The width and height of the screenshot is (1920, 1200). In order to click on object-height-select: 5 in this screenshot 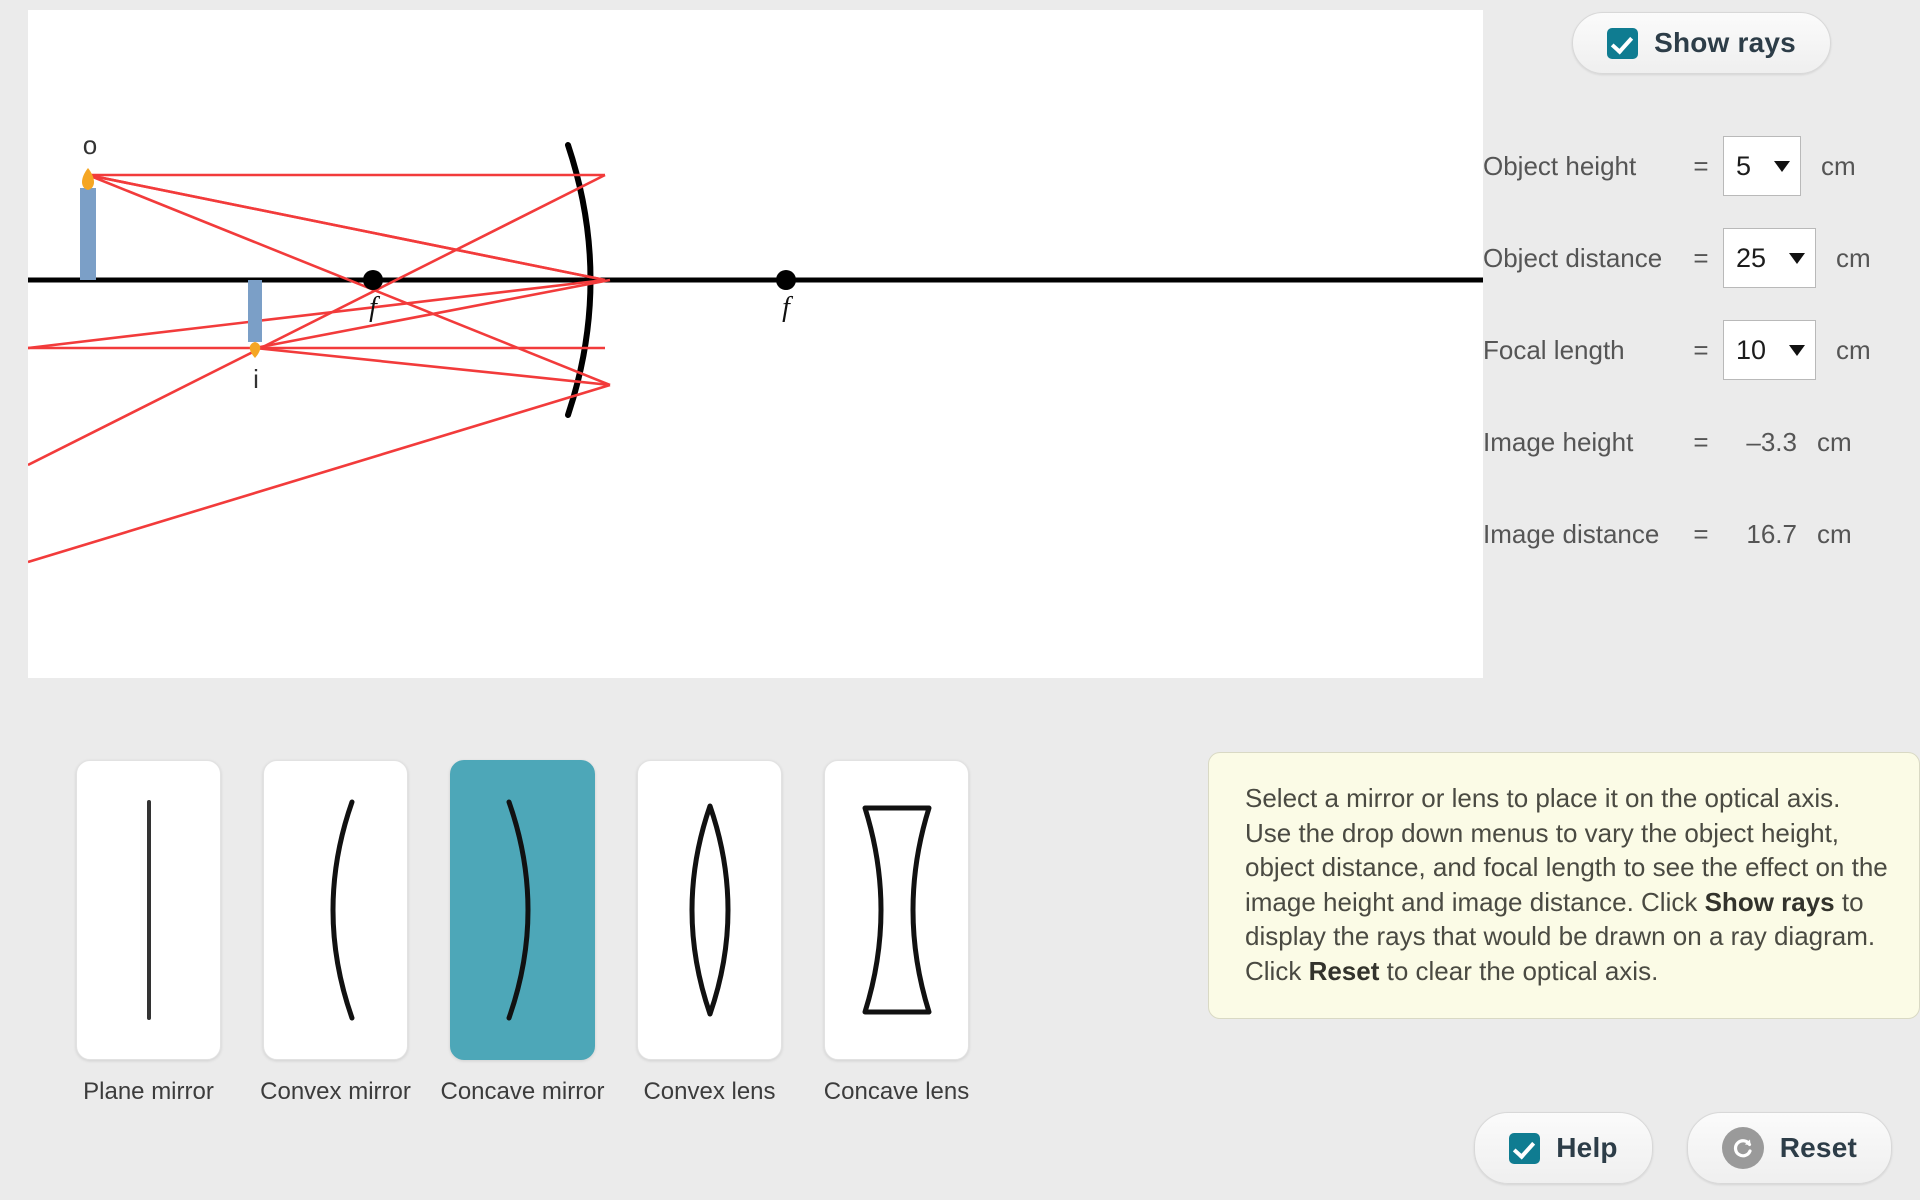, I will do `click(1762, 166)`.